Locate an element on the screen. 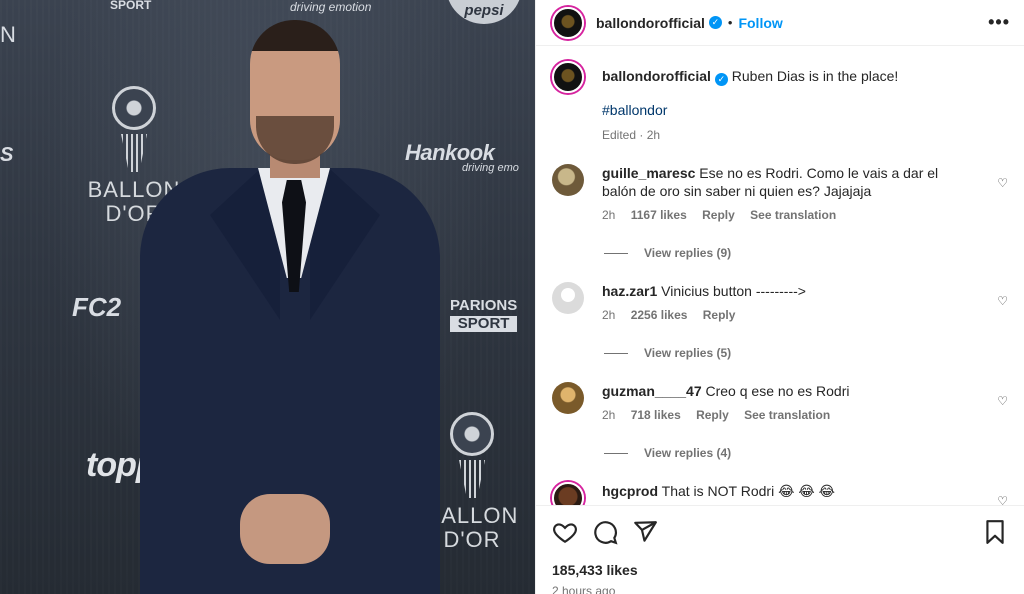  sponsor-driving-emotion-top: driving emotion is located at coordinates (331, 7).